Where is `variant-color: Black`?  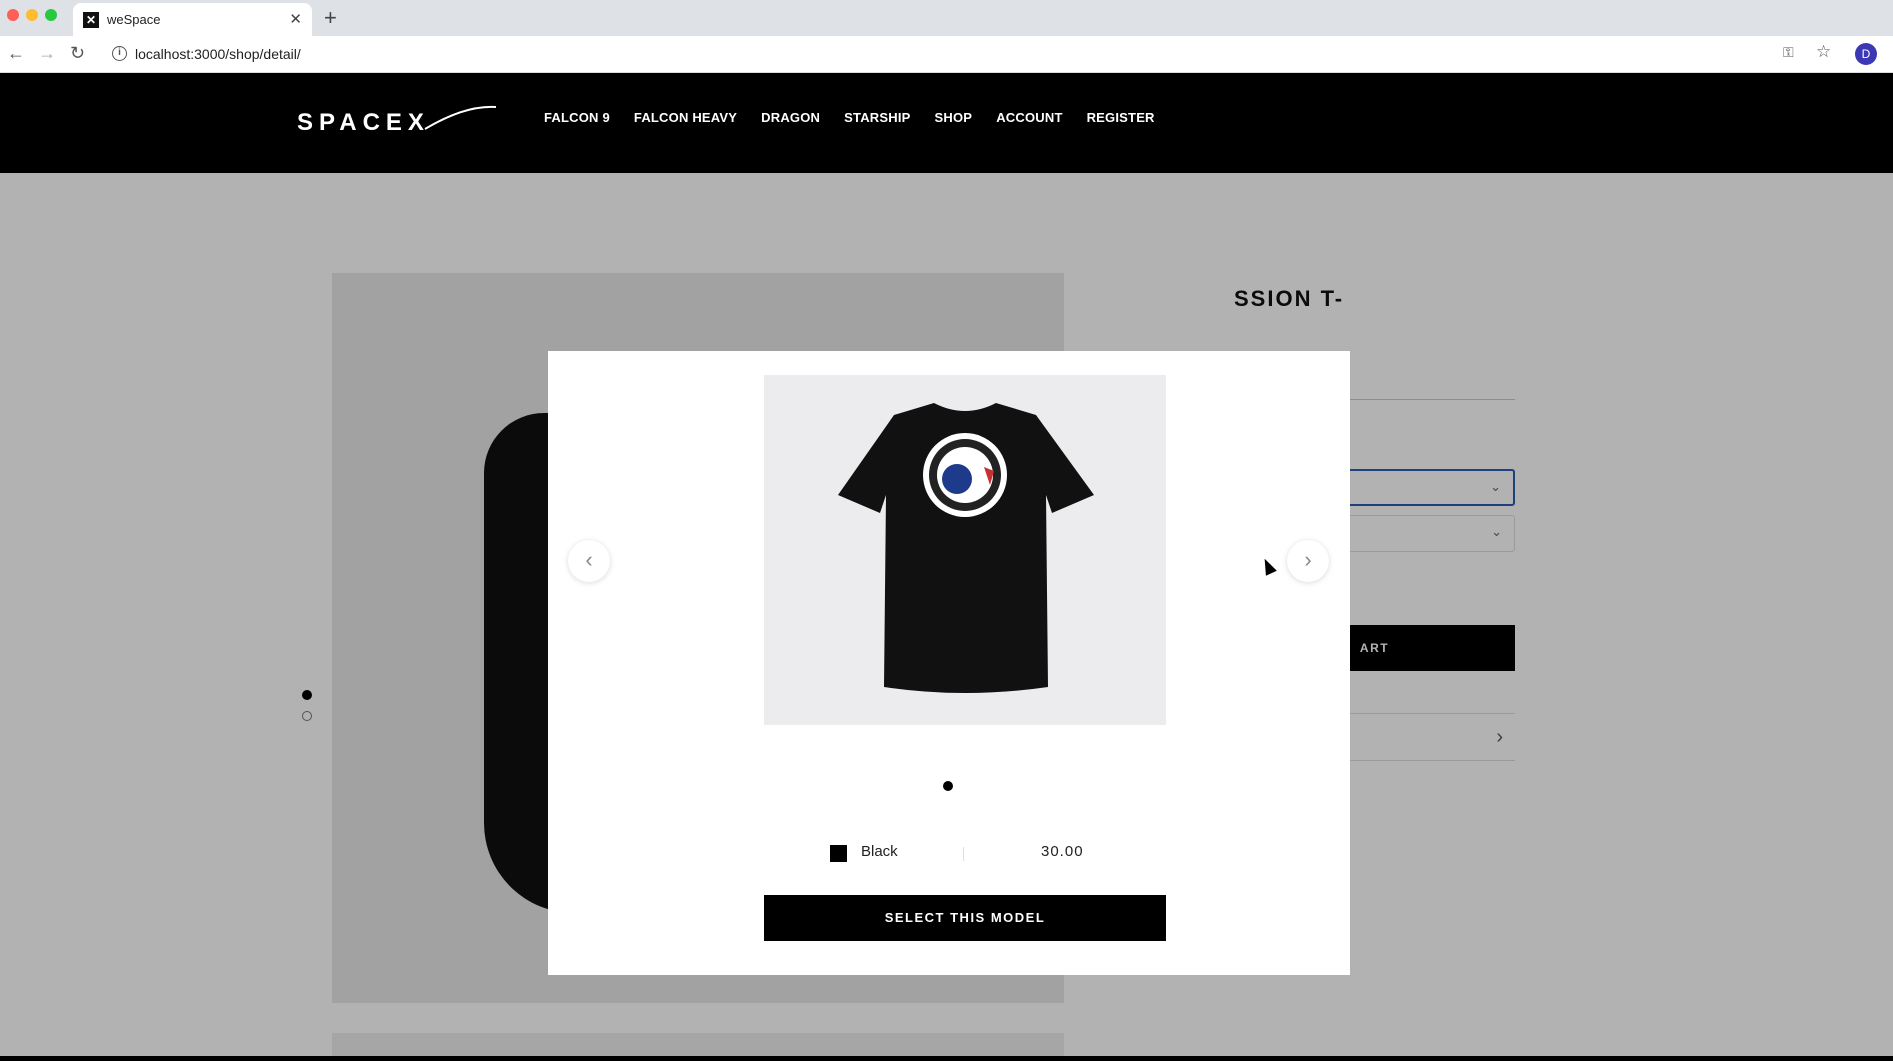 variant-color: Black is located at coordinates (879, 851).